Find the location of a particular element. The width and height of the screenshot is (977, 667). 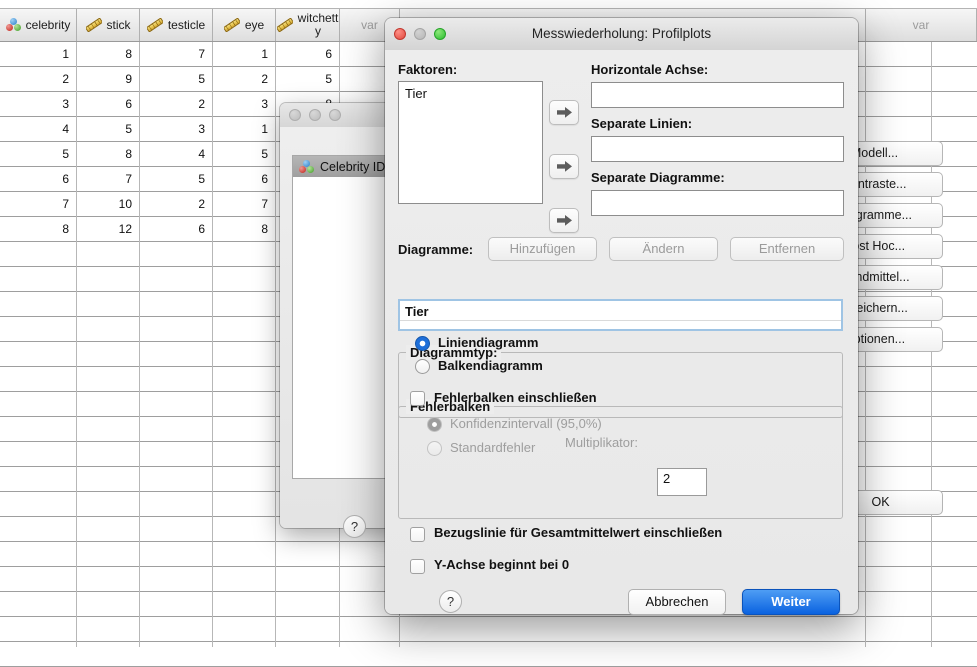

continue-button: Weiter is located at coordinates (791, 602).